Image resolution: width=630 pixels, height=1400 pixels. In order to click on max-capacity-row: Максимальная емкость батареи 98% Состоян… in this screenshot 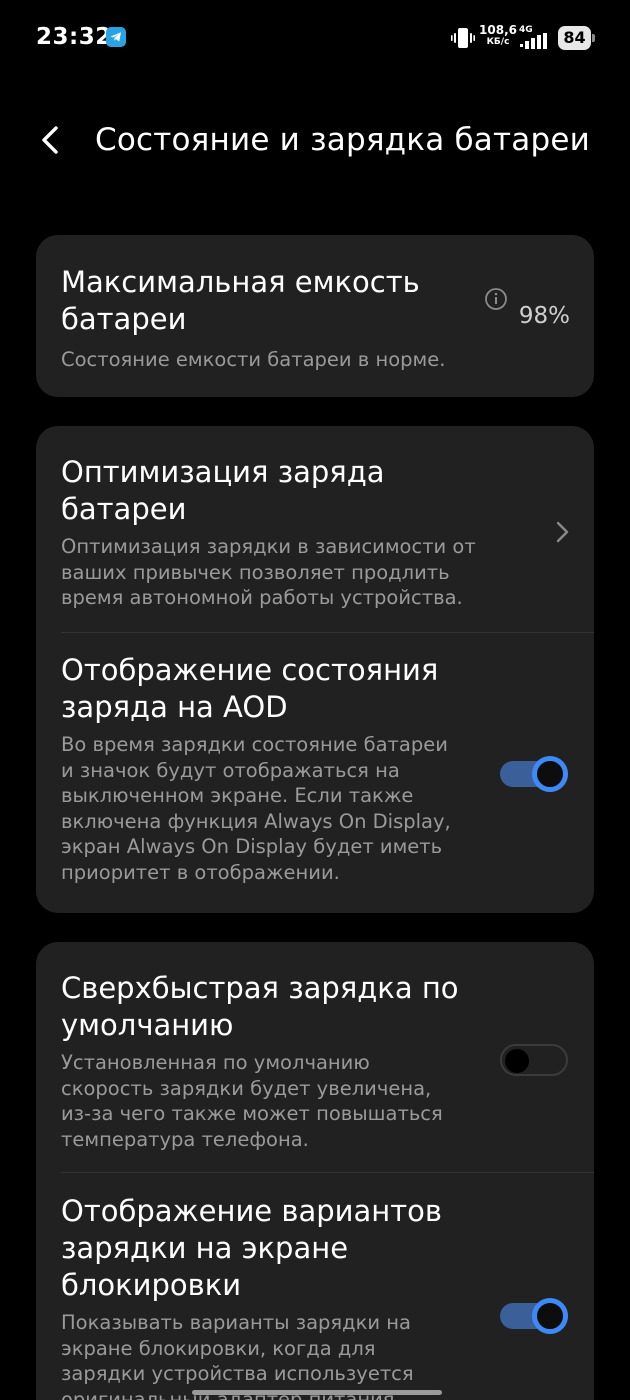, I will do `click(315, 316)`.